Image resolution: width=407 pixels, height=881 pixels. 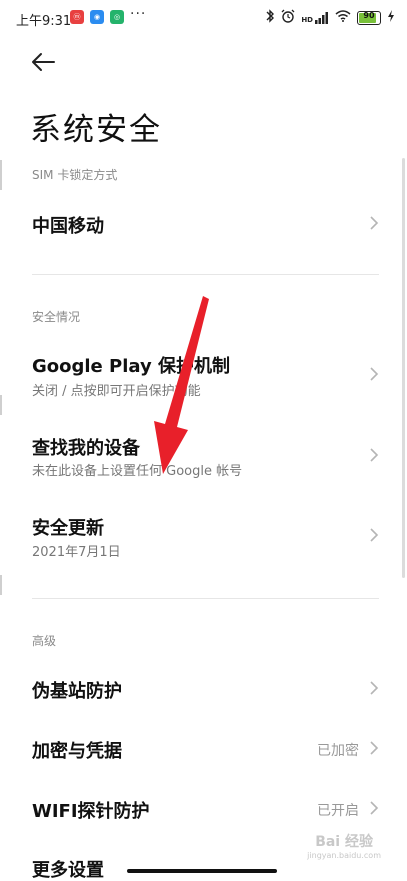 What do you see at coordinates (75, 175) in the screenshot?
I see `section-header-sim: SIM 卡锁定方式` at bounding box center [75, 175].